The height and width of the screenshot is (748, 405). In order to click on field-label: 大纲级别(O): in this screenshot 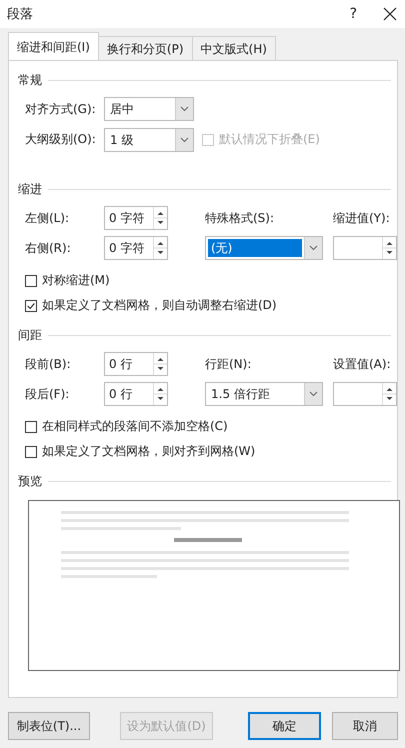, I will do `click(61, 139)`.